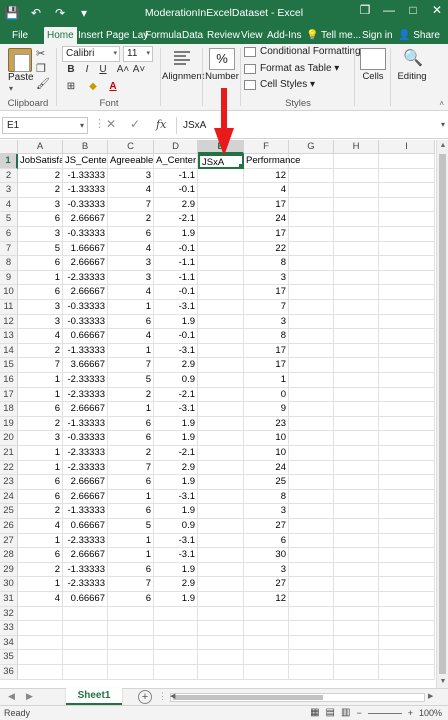  I want to click on tab-home: Home, so click(60, 35).